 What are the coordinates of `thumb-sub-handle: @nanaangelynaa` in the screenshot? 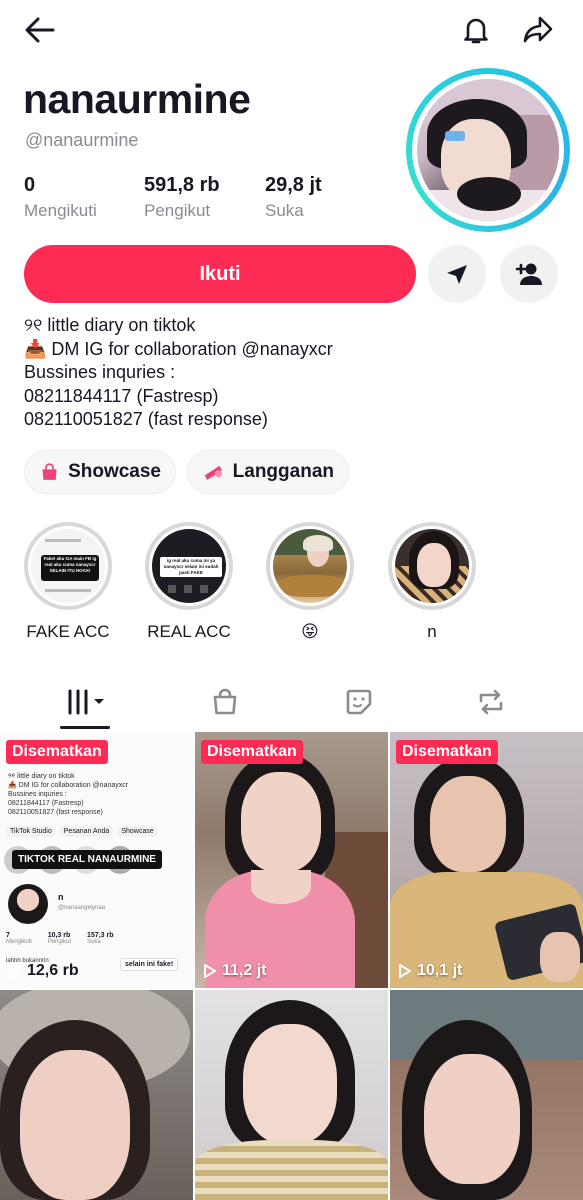 It's located at (82, 908).